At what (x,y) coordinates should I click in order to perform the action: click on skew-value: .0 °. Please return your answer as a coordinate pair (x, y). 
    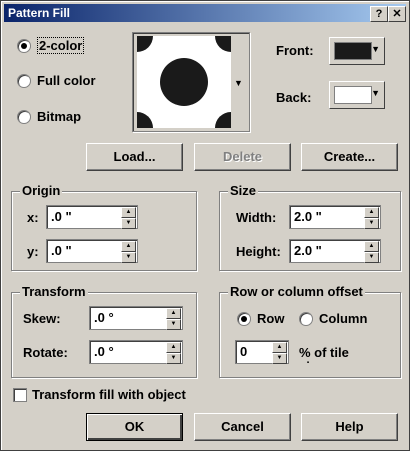
    Looking at the image, I should click on (104, 317).